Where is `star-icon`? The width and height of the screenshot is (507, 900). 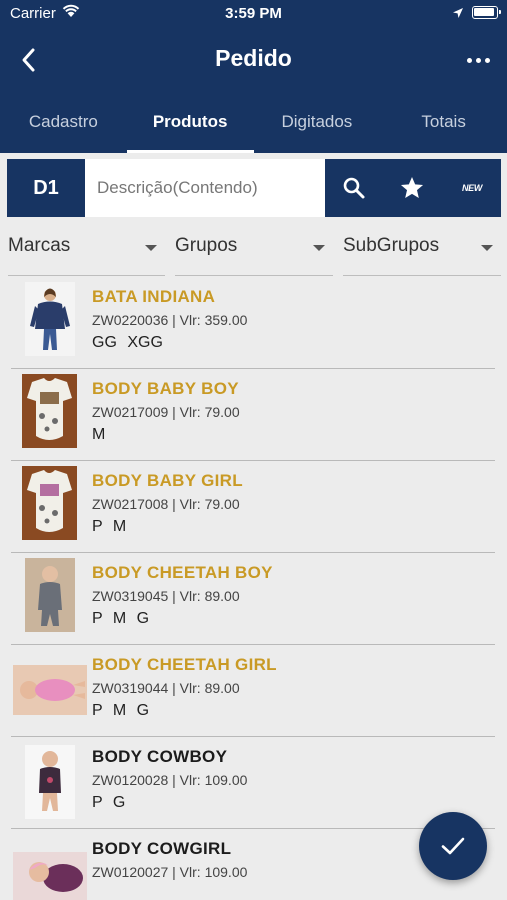 star-icon is located at coordinates (412, 187).